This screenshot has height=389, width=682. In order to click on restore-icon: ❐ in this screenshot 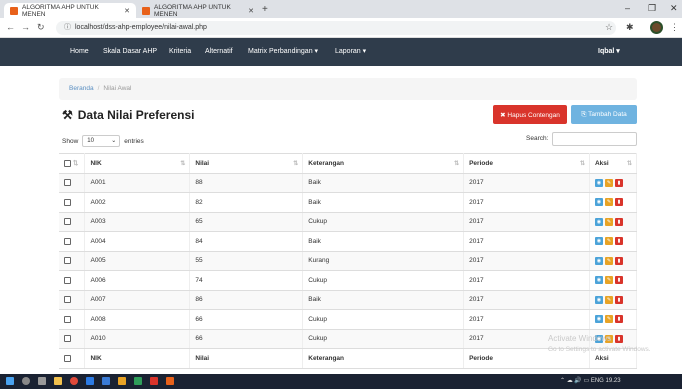, I will do `click(652, 8)`.